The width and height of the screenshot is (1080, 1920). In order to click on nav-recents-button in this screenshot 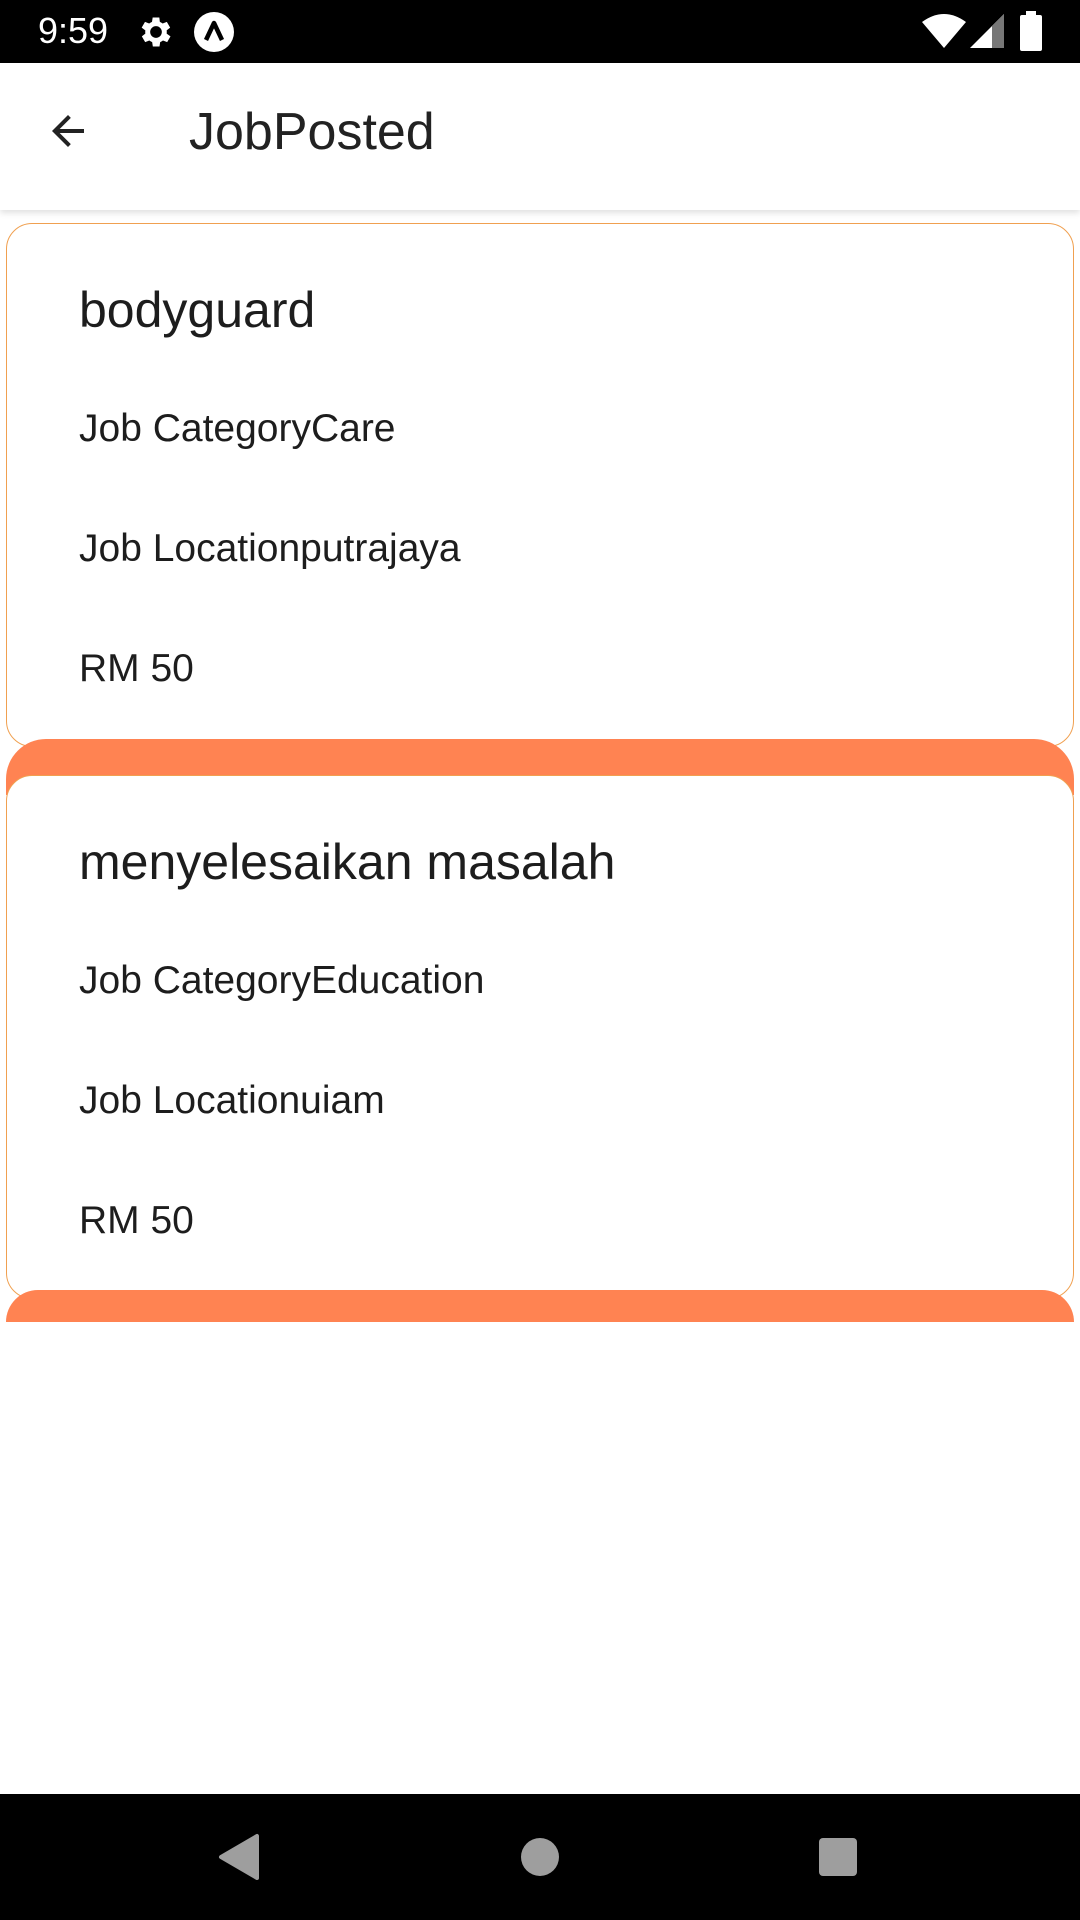, I will do `click(838, 1857)`.